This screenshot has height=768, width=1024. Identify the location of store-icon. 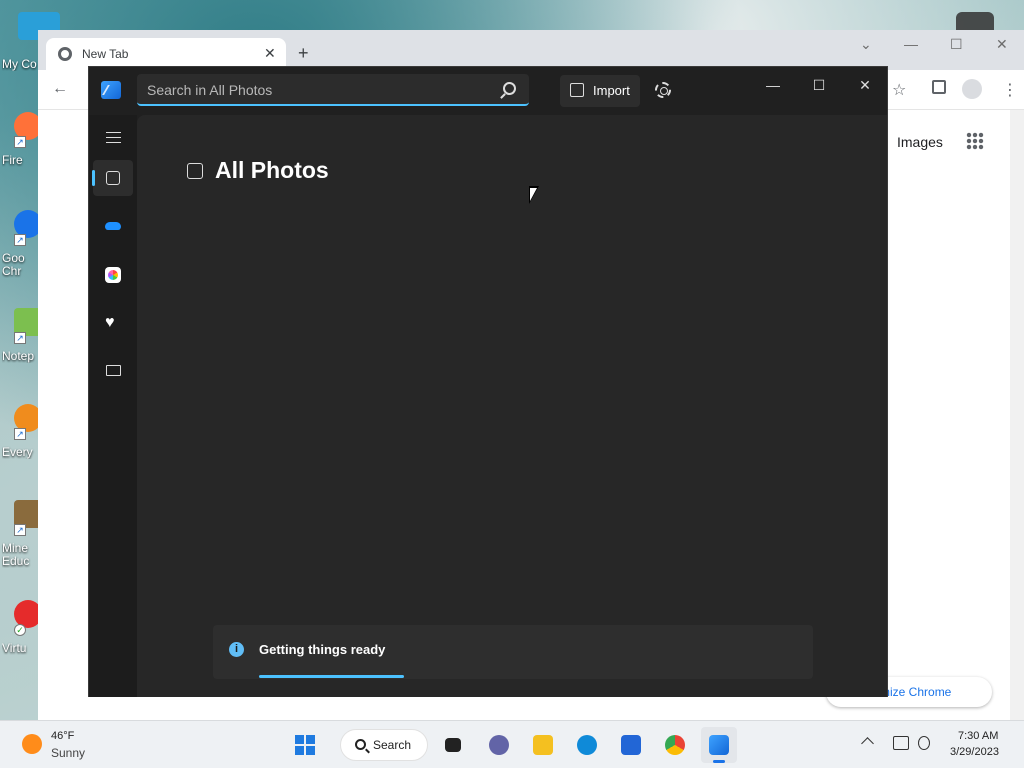
(631, 745).